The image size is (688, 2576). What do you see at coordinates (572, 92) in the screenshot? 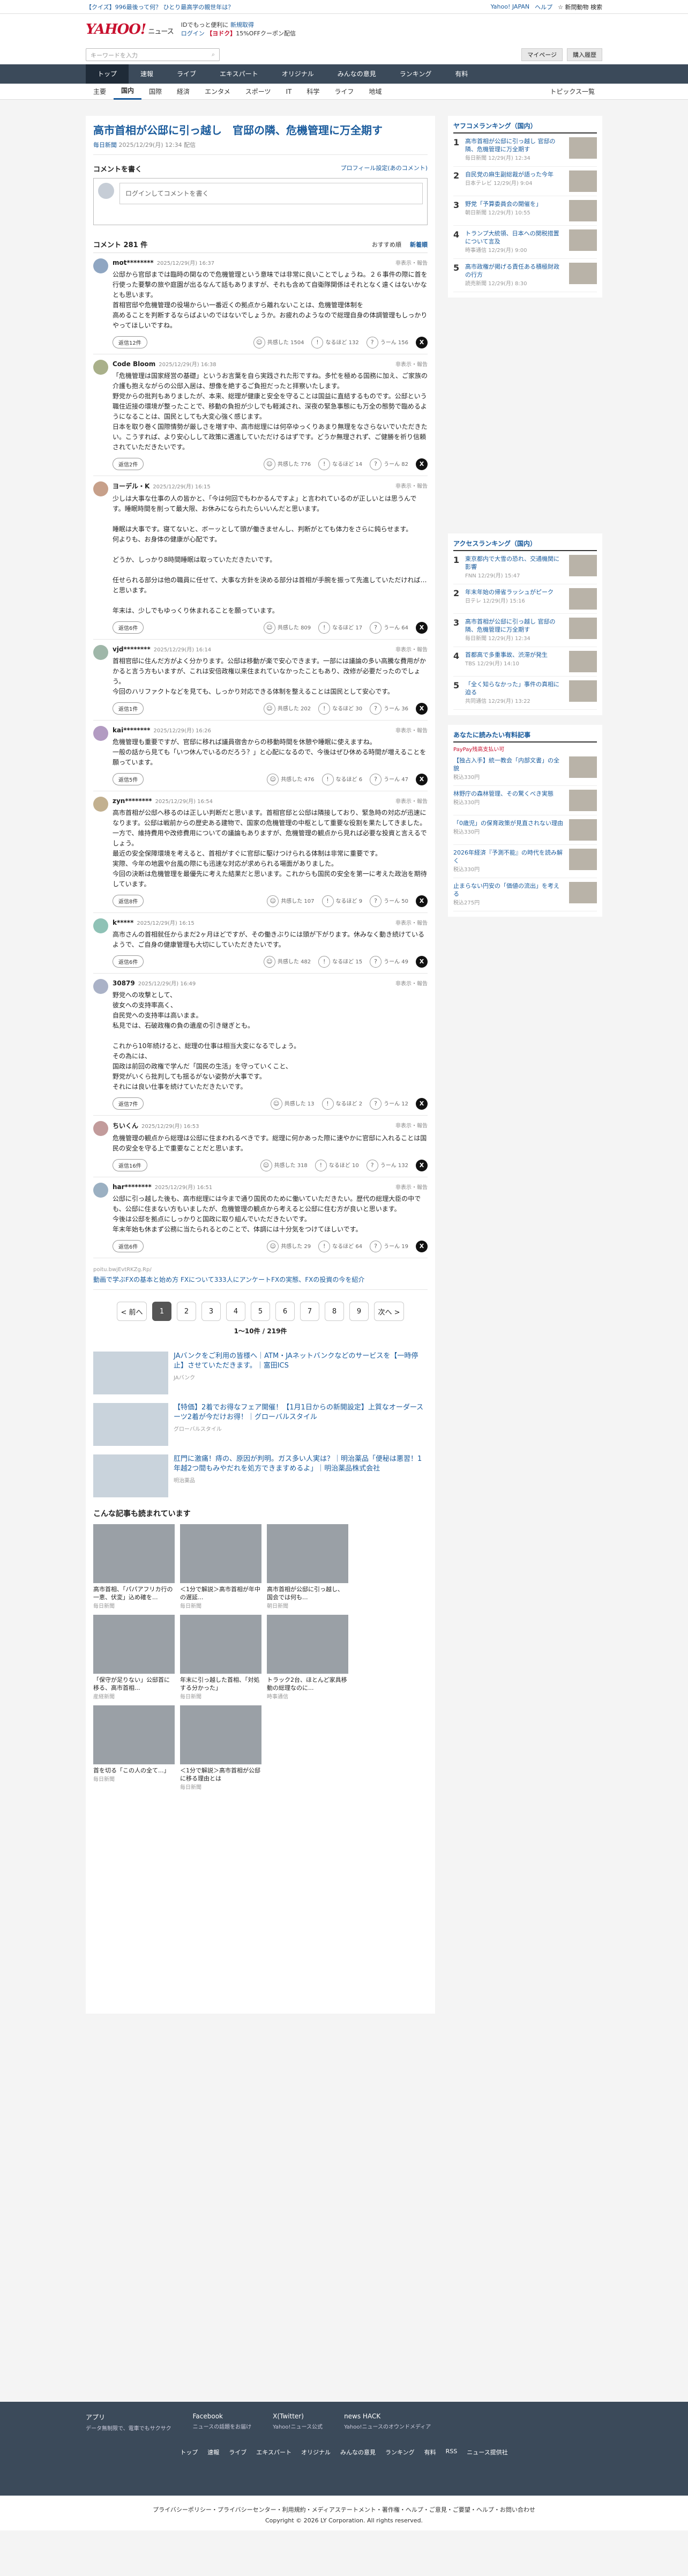
I see `topics-list-link: トピックス一覧` at bounding box center [572, 92].